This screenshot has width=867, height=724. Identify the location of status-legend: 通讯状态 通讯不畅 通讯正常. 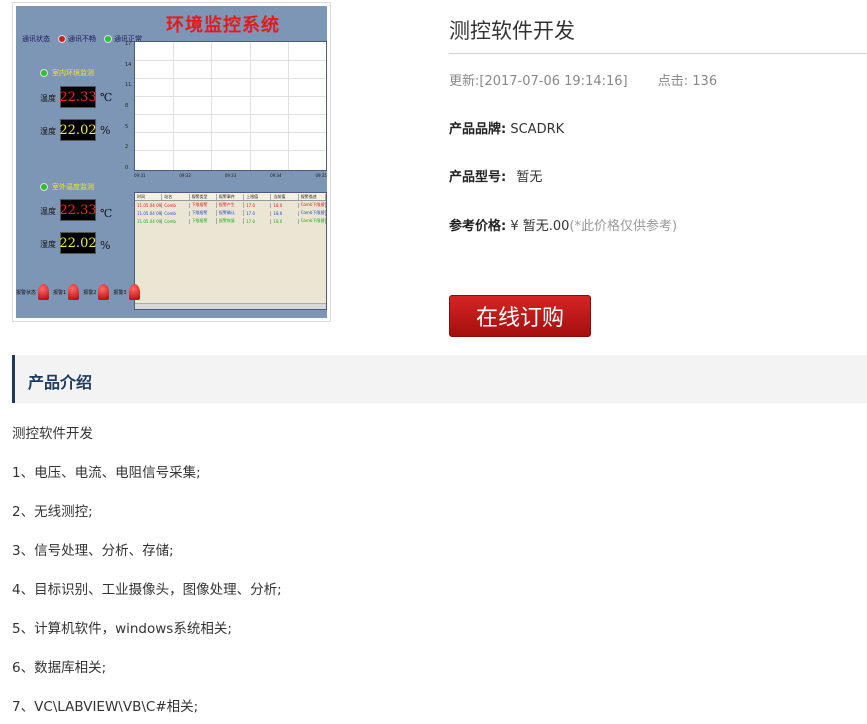
(82, 39).